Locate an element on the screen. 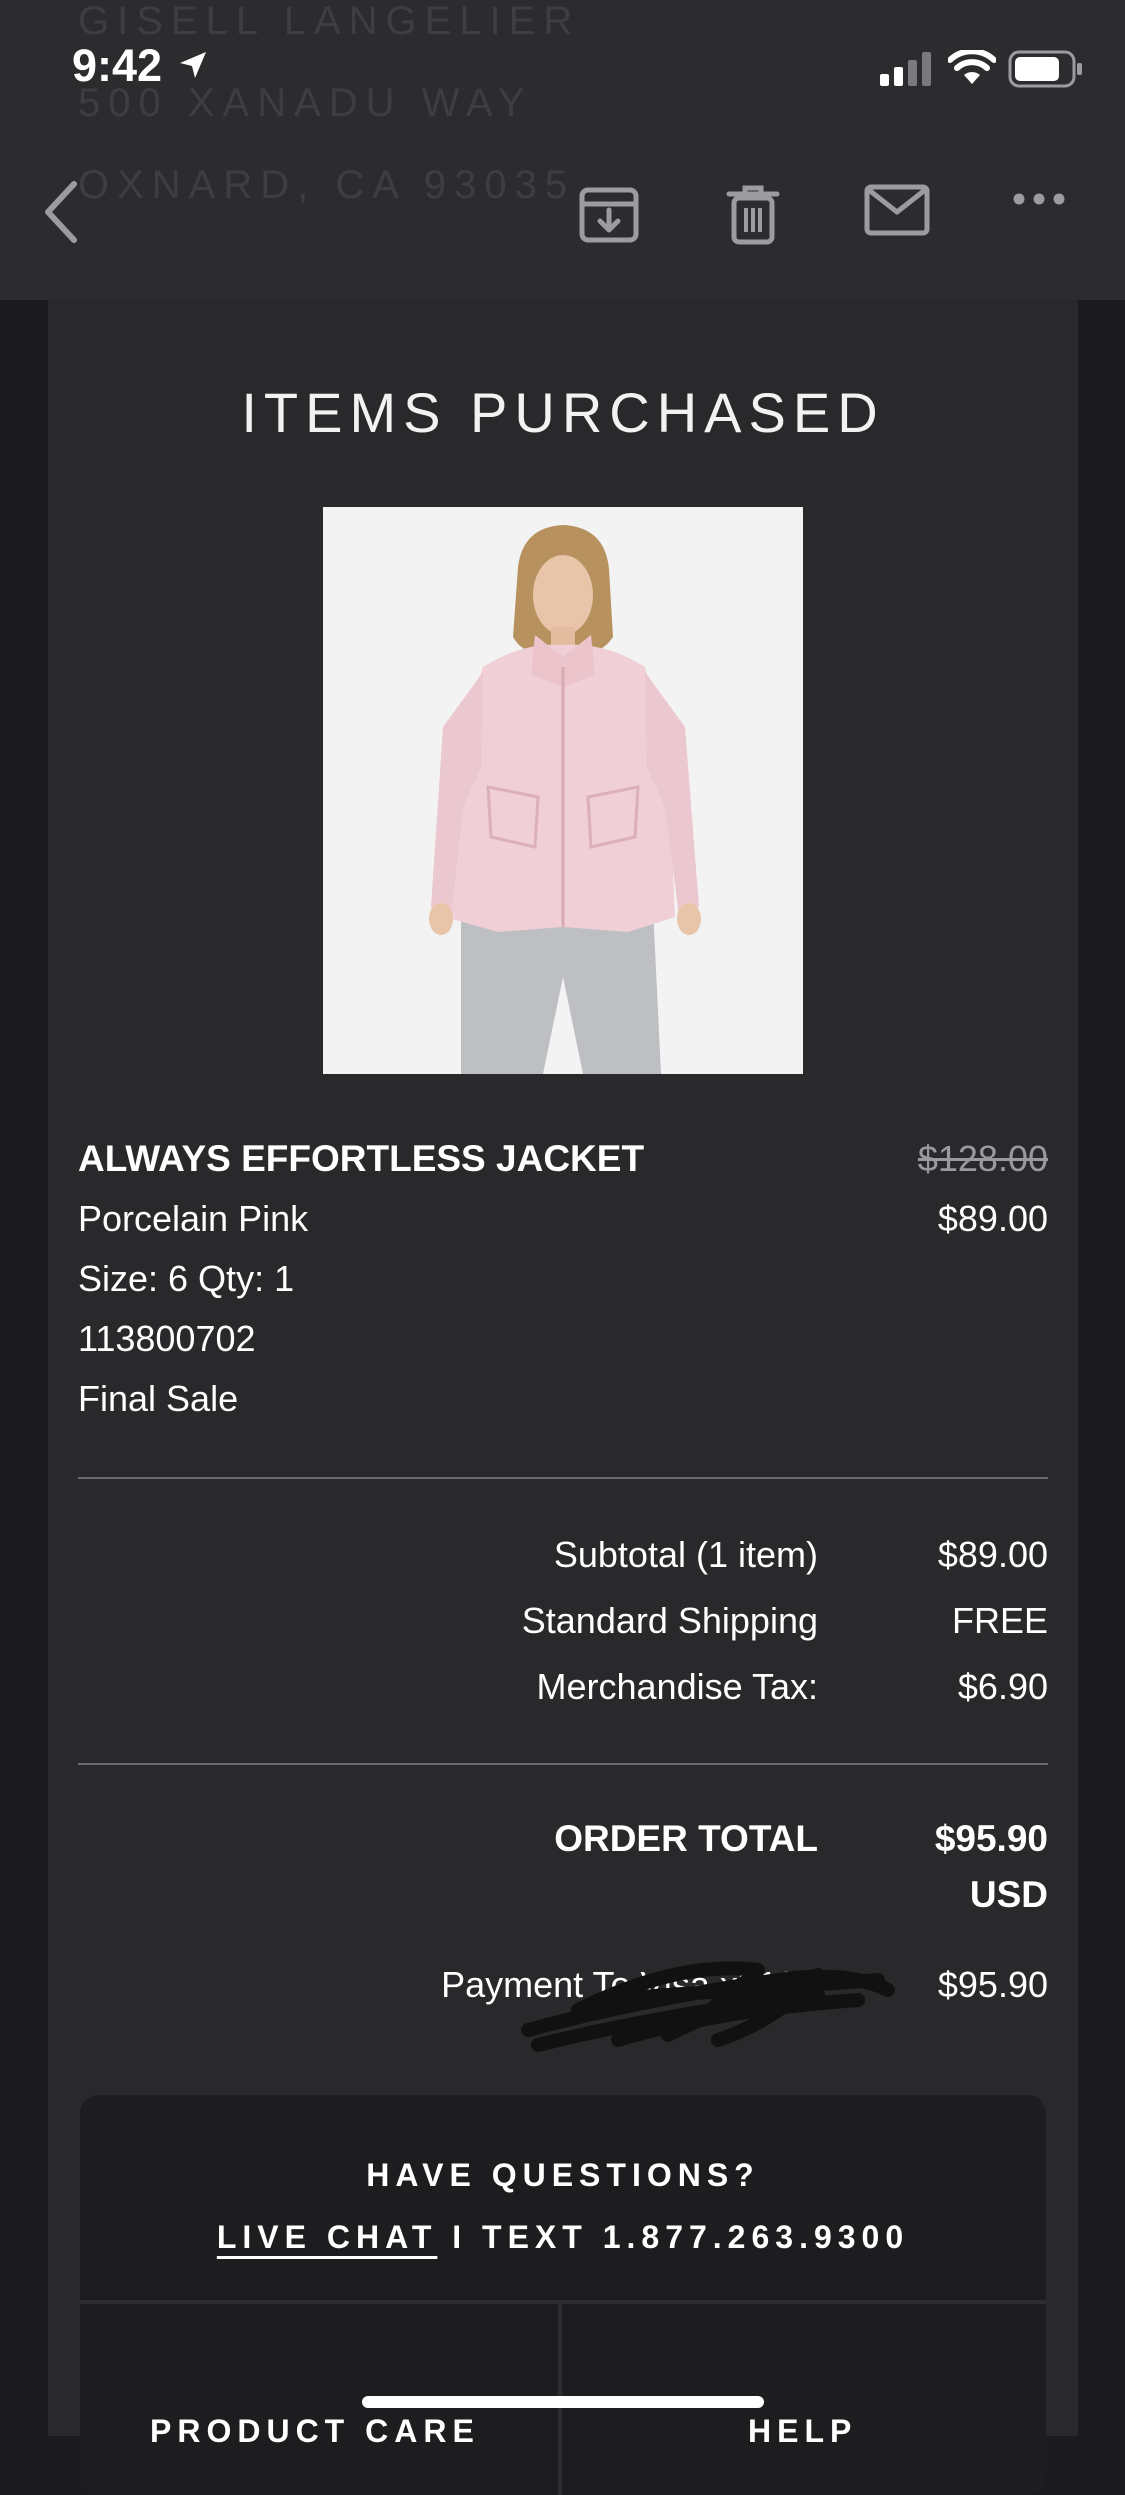 The height and width of the screenshot is (2495, 1125). mail-icon is located at coordinates (897, 210).